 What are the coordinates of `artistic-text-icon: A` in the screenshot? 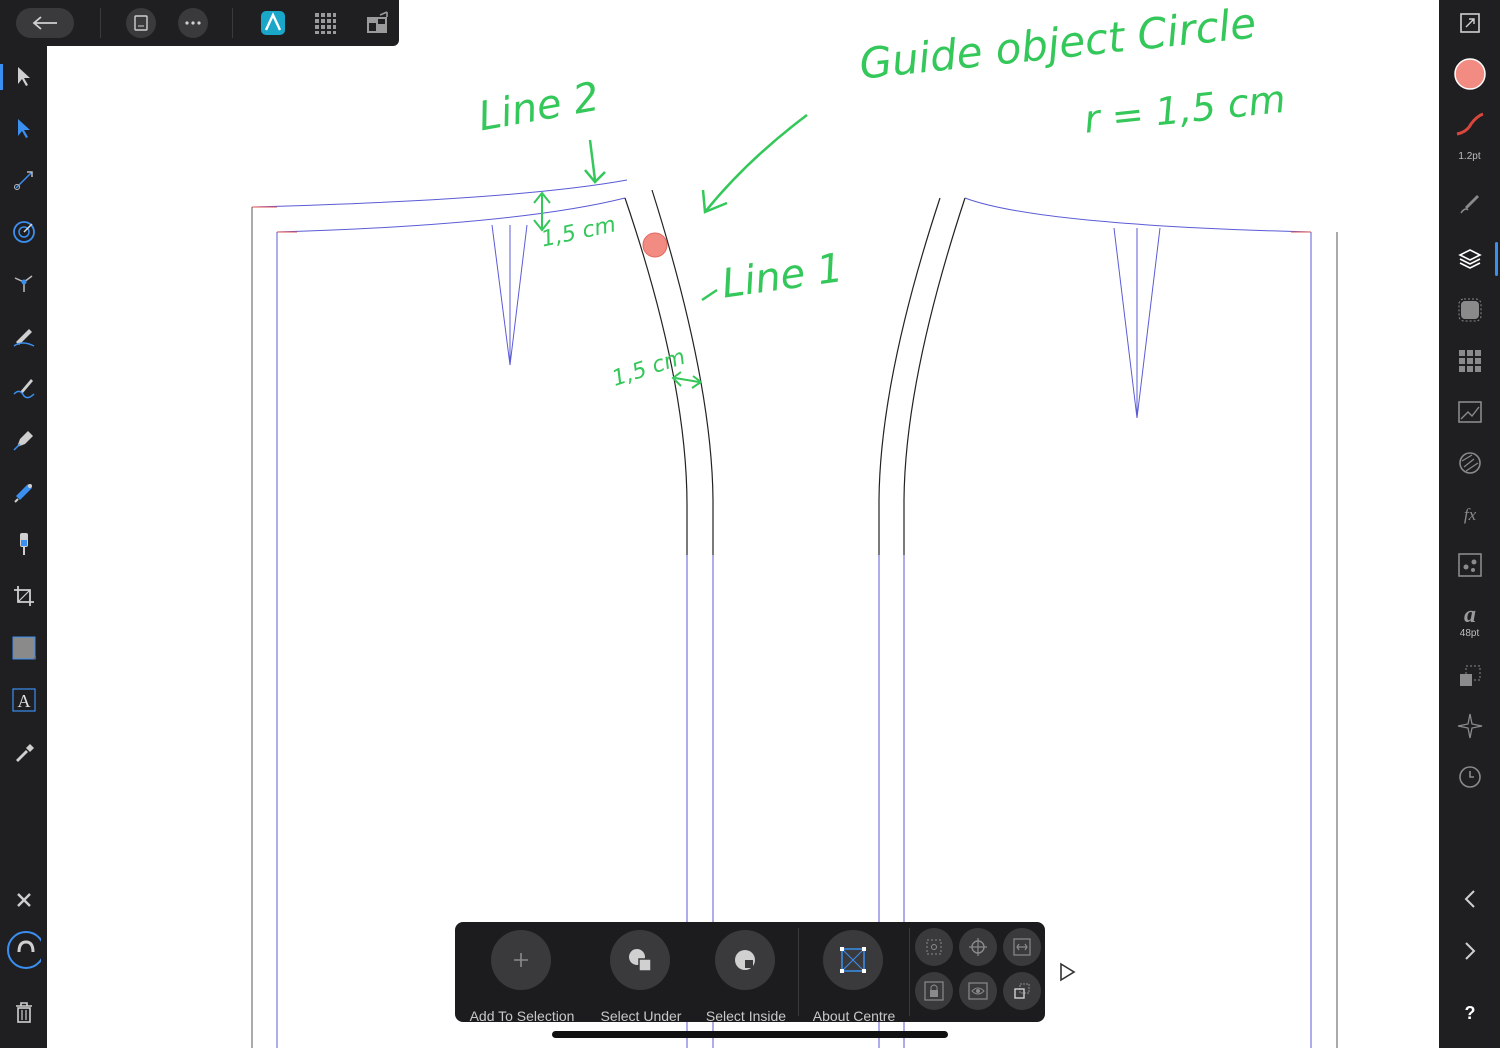 It's located at (23, 700).